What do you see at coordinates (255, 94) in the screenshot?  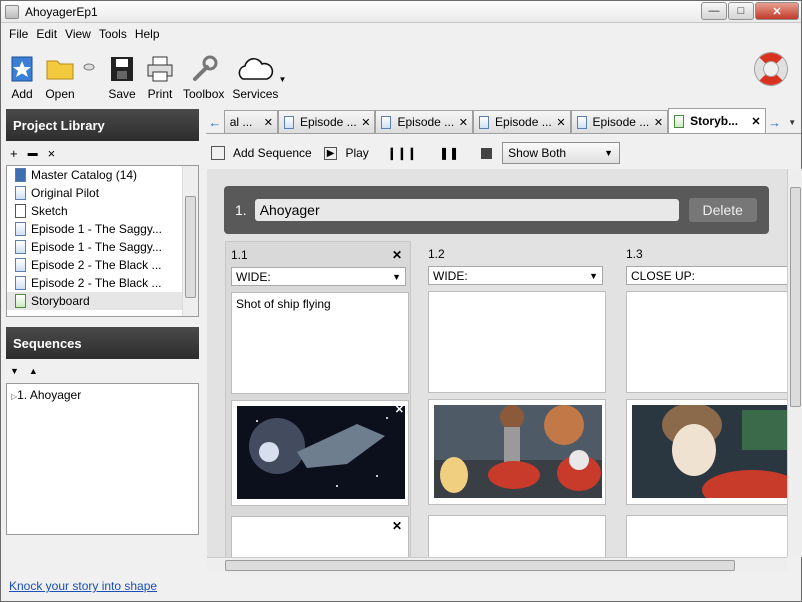 I see `services-label: Services` at bounding box center [255, 94].